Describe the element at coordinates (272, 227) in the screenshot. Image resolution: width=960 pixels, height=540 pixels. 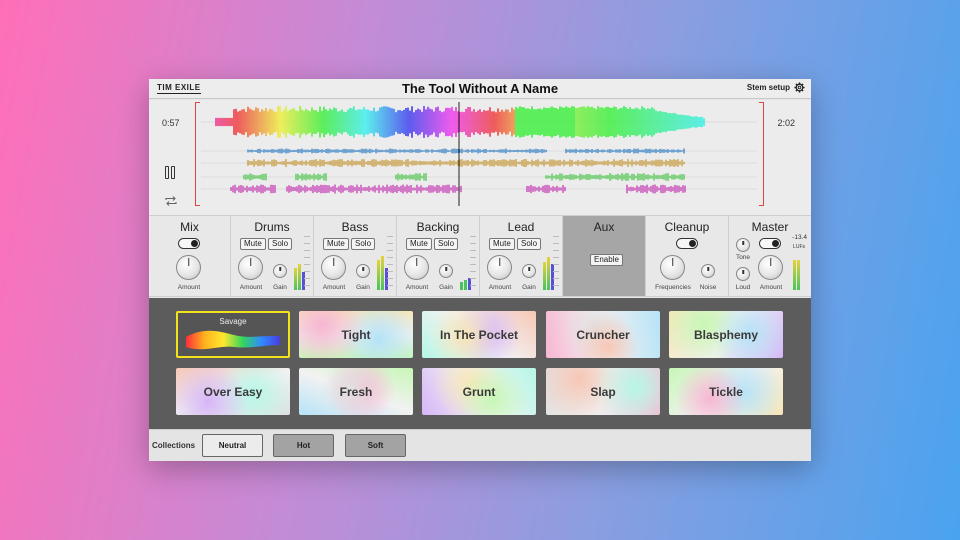
I see `drums-label: Drums` at that location.